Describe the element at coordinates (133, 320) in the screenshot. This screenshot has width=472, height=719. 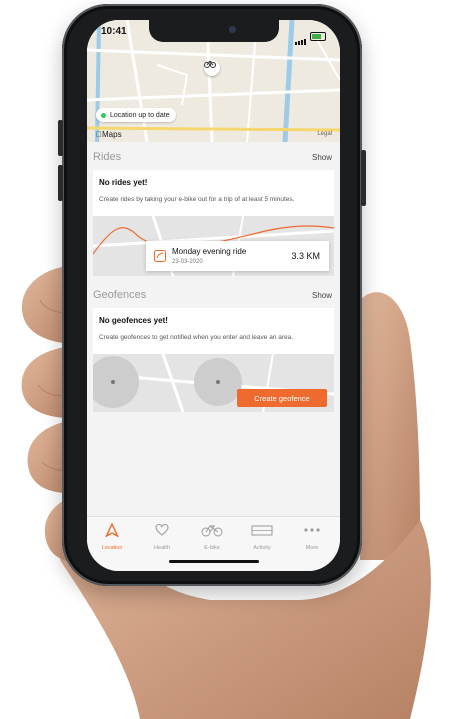
I see `geofences-empty-title: No geofences yet!` at that location.